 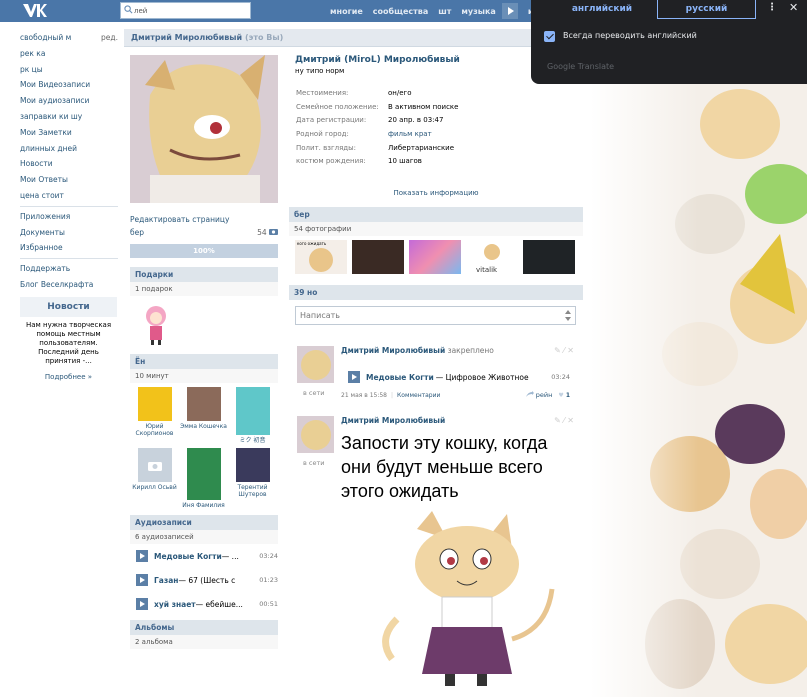 I want to click on nav-item-communities: сообщества, so click(x=400, y=11).